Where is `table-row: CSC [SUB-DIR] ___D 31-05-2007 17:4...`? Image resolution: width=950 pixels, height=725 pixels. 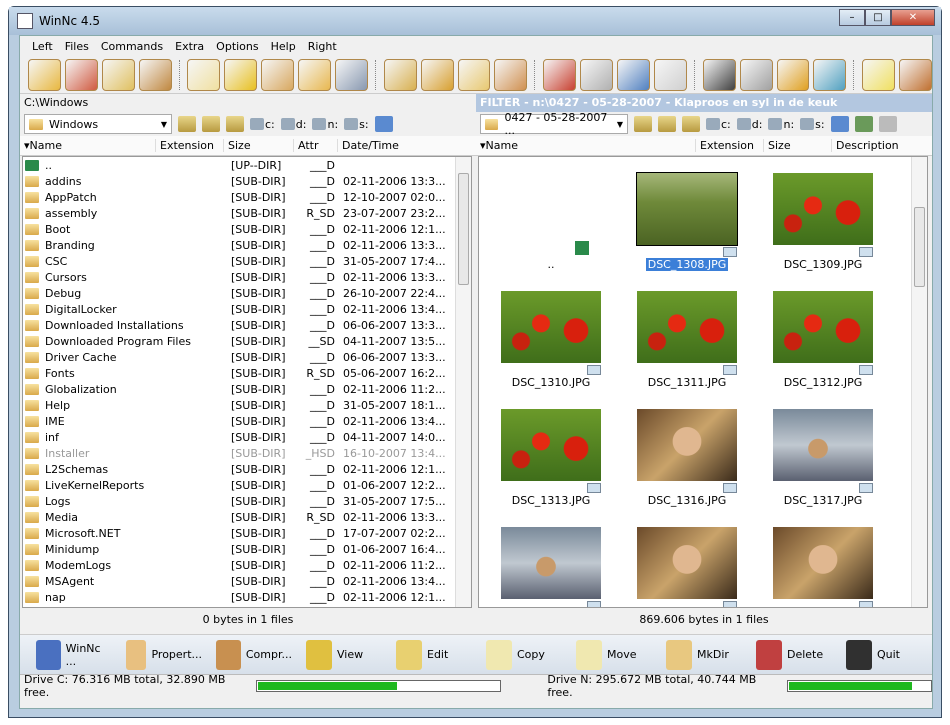 table-row: CSC [SUB-DIR] ___D 31-05-2007 17:4... is located at coordinates (247, 261).